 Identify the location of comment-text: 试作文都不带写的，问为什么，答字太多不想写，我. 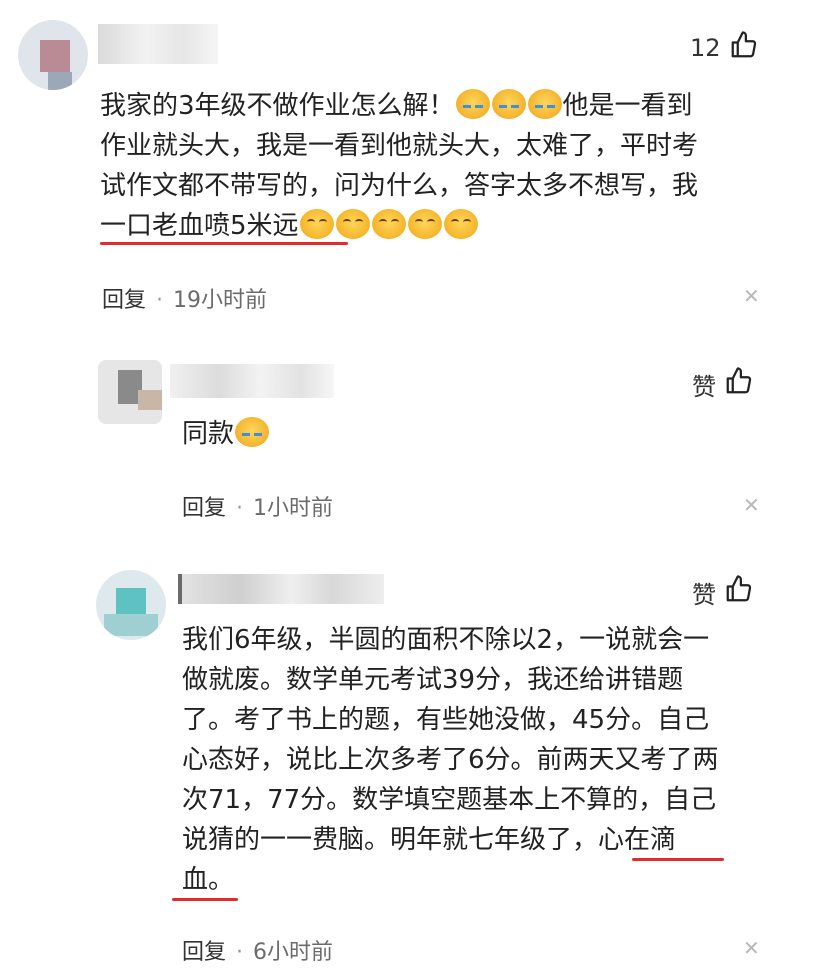
(399, 186).